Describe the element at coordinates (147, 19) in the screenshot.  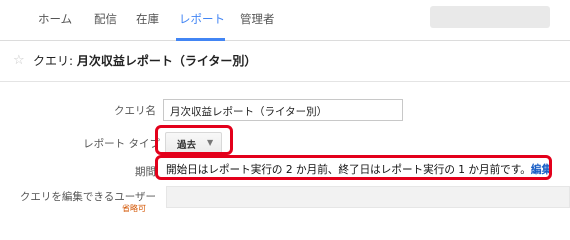
I see `nav-inventory: 在庫` at that location.